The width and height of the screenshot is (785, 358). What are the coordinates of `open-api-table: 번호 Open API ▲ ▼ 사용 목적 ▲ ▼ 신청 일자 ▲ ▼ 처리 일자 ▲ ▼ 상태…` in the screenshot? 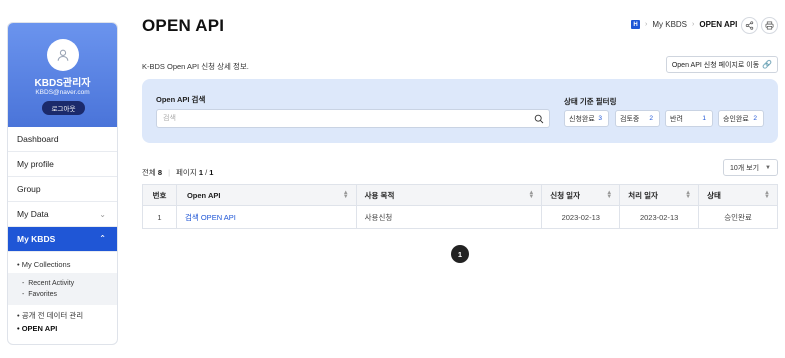 It's located at (460, 206).